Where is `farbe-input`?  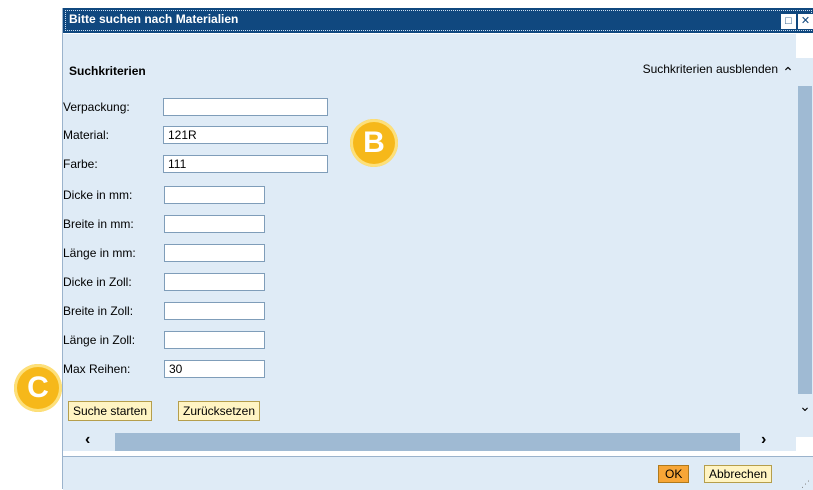
farbe-input is located at coordinates (245, 164).